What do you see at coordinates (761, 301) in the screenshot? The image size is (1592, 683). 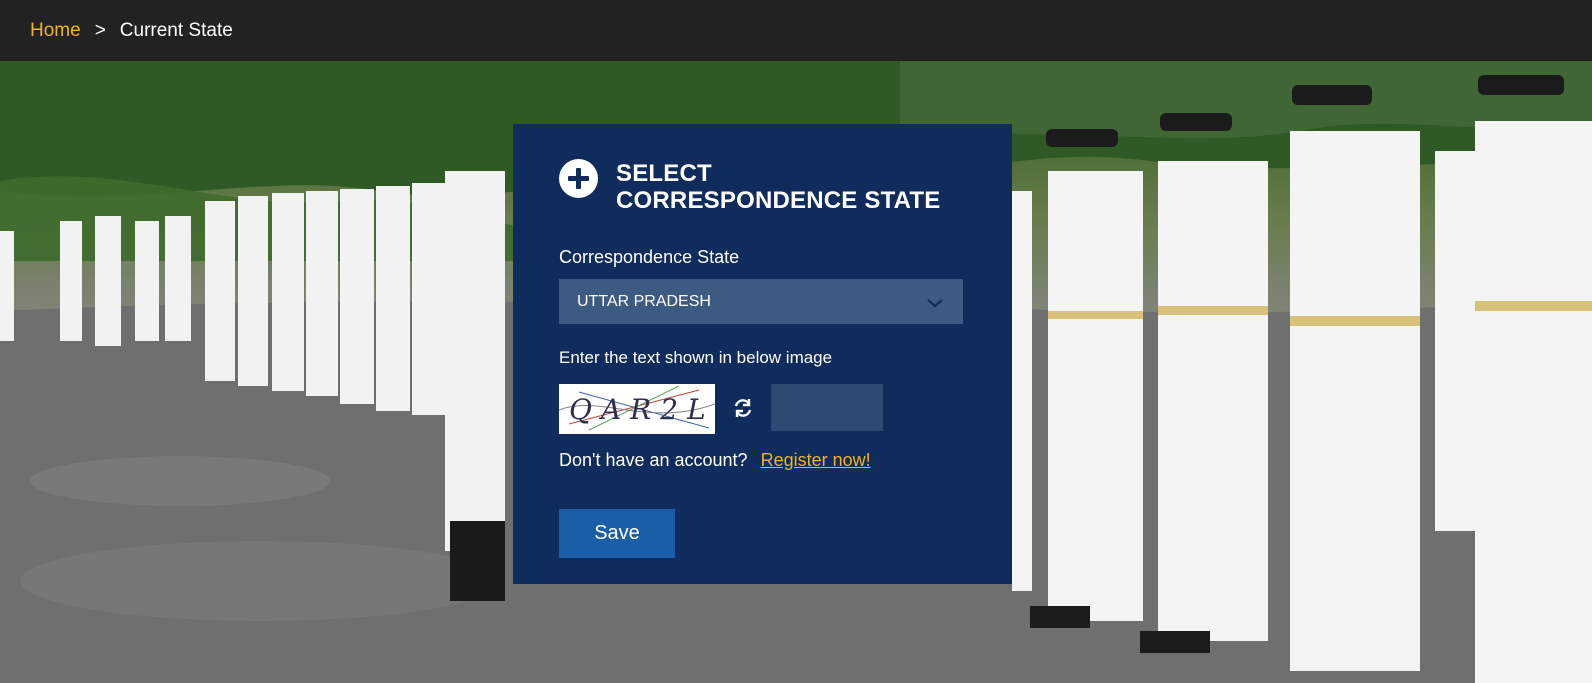 I see `state-select: UTTAR PRADESH` at bounding box center [761, 301].